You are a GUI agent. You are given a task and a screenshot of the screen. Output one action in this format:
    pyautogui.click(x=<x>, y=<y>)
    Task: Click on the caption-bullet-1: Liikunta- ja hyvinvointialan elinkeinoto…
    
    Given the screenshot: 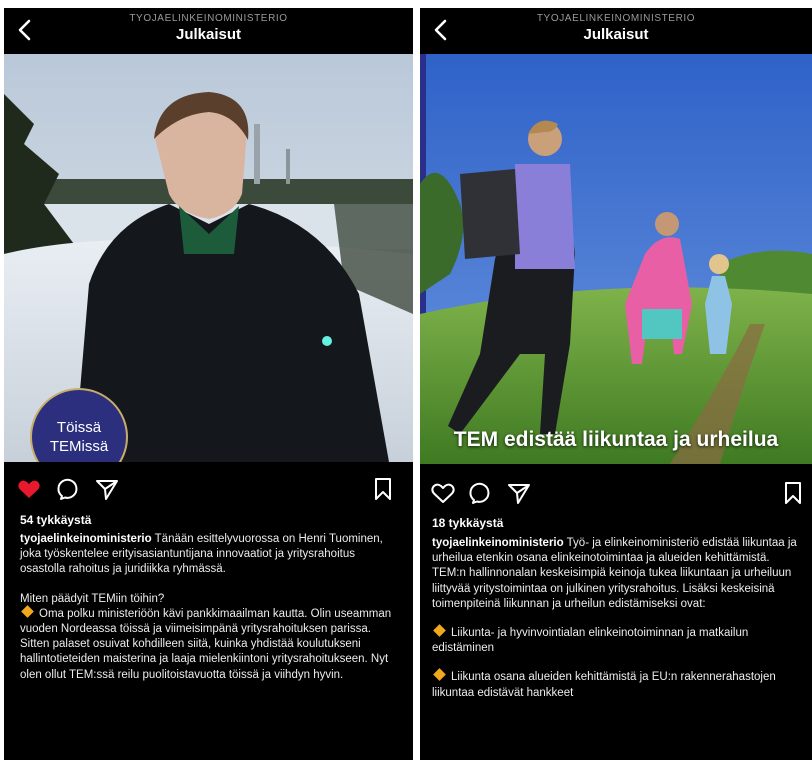 What is the action you would take?
    pyautogui.click(x=590, y=641)
    